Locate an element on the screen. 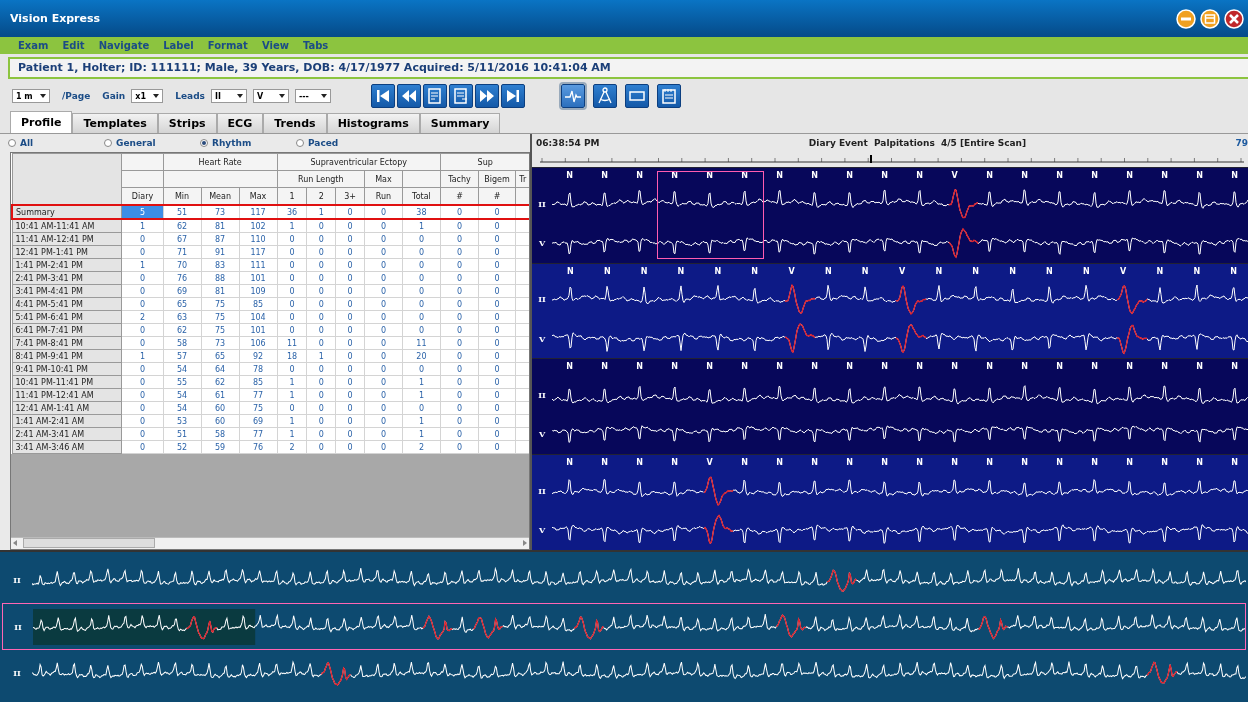  last-page-button is located at coordinates (512, 96).